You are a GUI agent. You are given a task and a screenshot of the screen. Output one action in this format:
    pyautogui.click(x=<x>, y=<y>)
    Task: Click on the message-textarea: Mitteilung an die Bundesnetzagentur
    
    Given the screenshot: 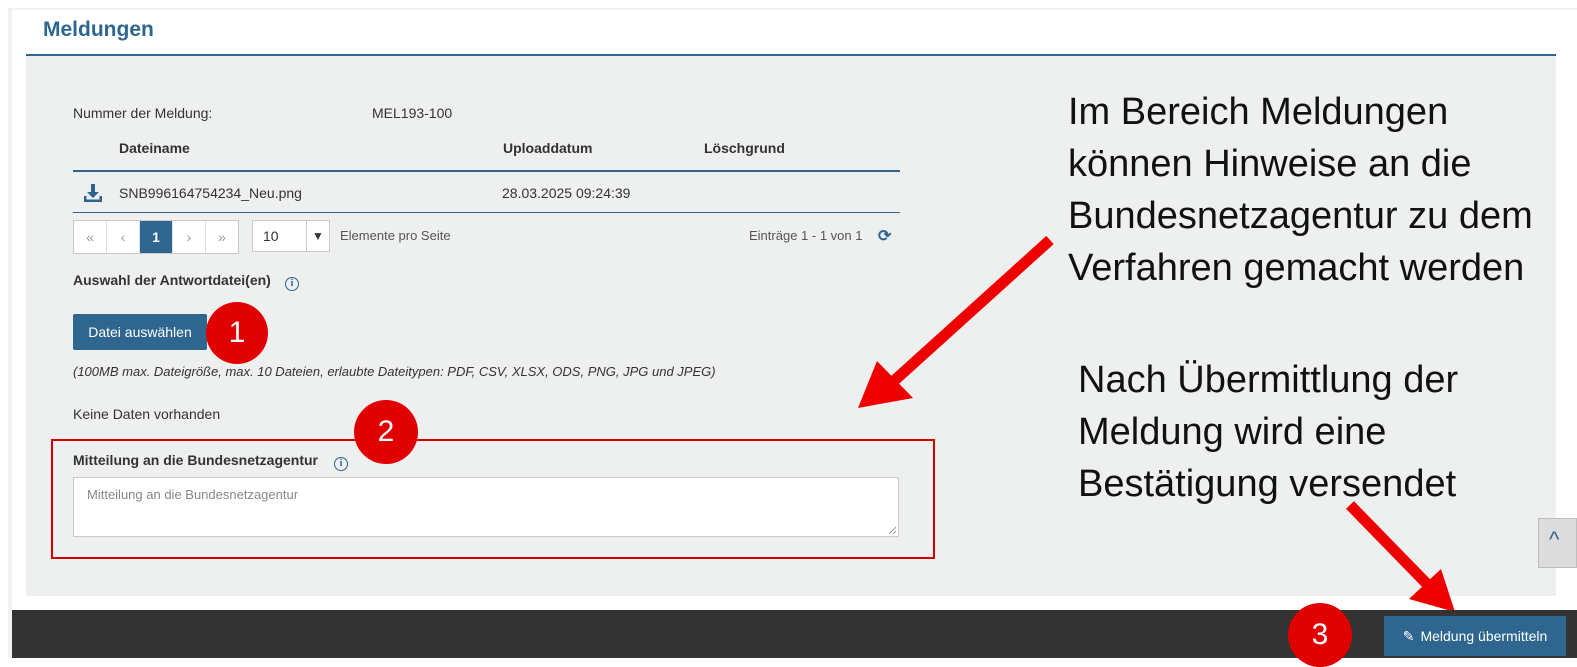 What is the action you would take?
    pyautogui.click(x=486, y=507)
    